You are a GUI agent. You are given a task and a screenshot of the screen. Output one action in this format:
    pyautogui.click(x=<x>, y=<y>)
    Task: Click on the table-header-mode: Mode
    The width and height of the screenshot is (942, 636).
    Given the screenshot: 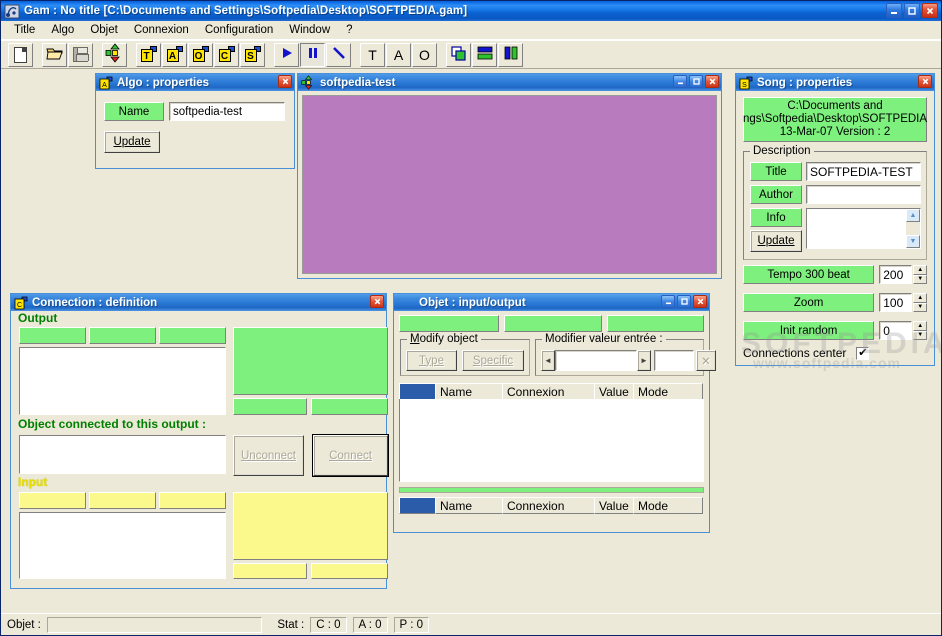 What is the action you would take?
    pyautogui.click(x=668, y=391)
    